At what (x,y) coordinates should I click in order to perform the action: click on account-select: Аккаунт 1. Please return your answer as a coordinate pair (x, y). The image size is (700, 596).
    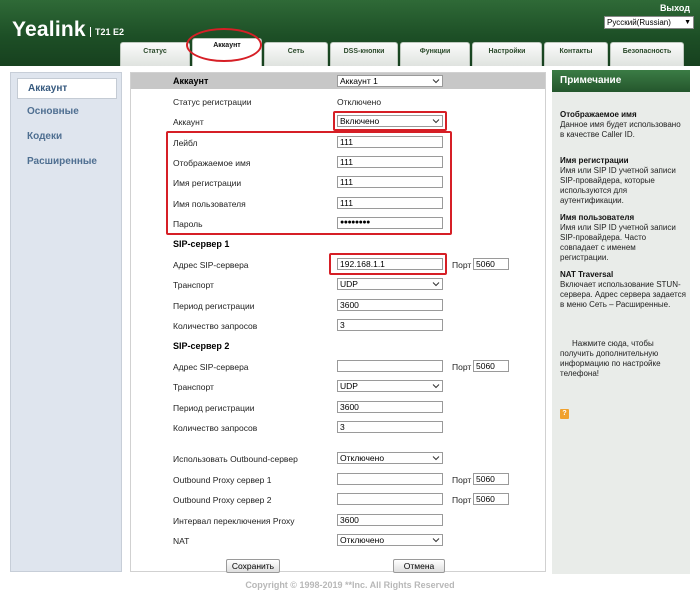
    Looking at the image, I should click on (390, 81).